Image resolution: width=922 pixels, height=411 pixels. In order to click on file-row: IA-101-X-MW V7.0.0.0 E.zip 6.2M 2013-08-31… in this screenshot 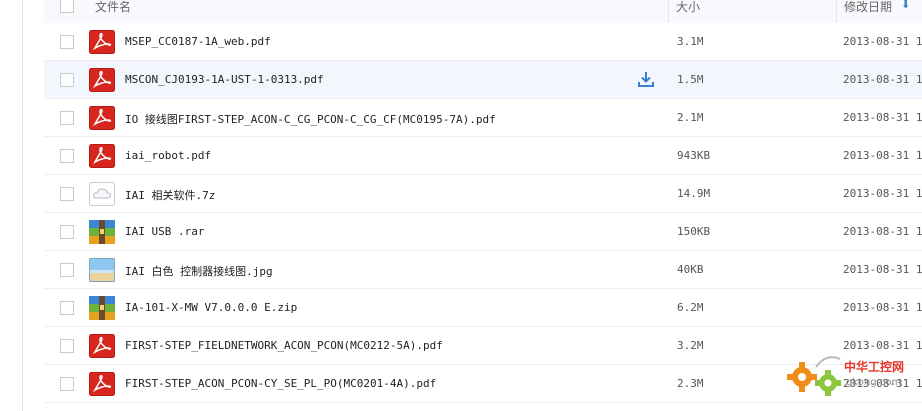, I will do `click(483, 308)`.